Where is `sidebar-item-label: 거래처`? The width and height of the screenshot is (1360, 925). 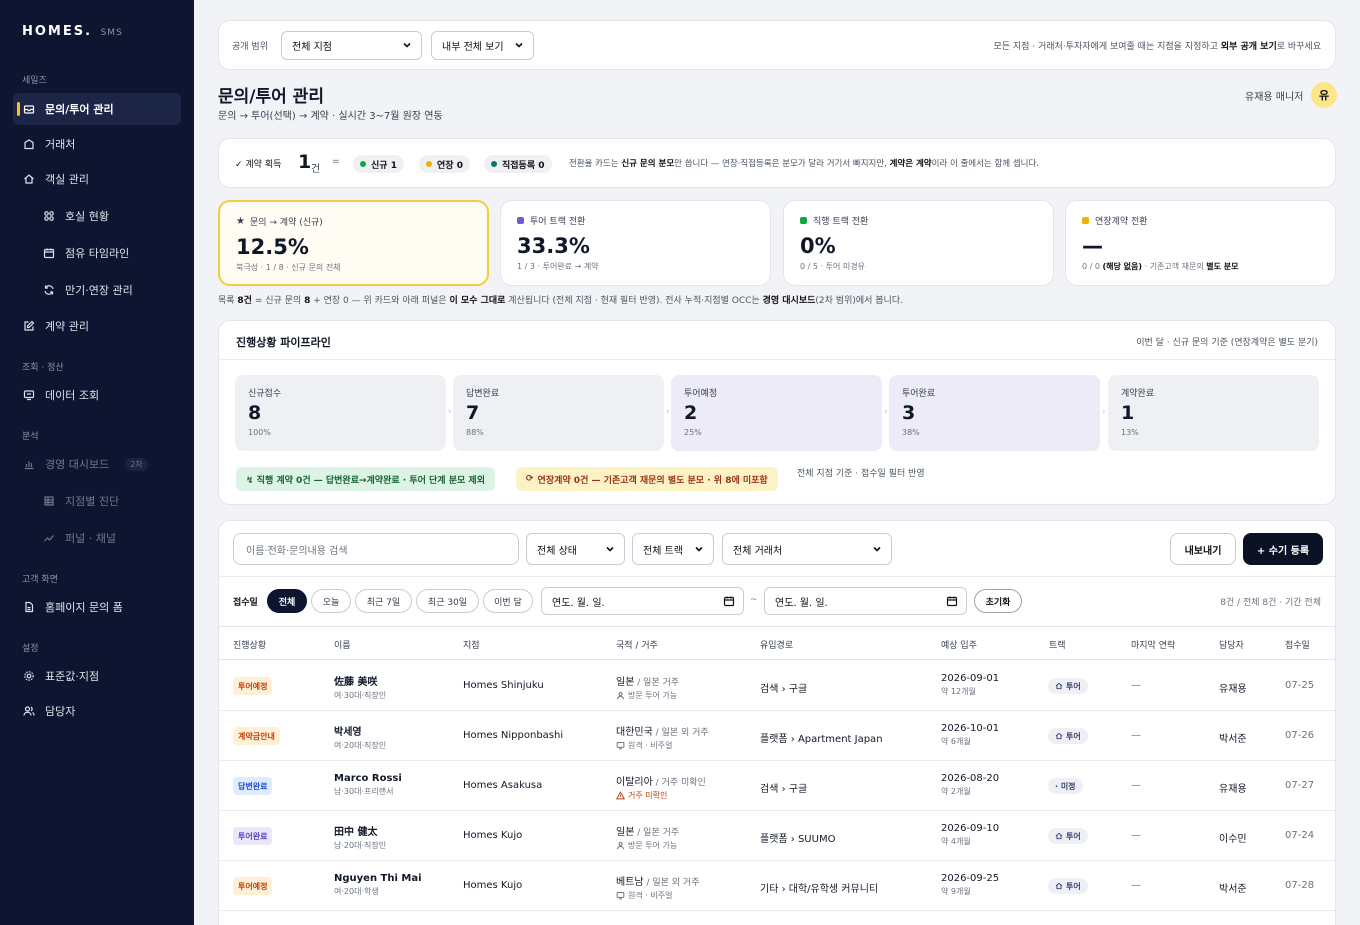
sidebar-item-label: 거래처 is located at coordinates (60, 144).